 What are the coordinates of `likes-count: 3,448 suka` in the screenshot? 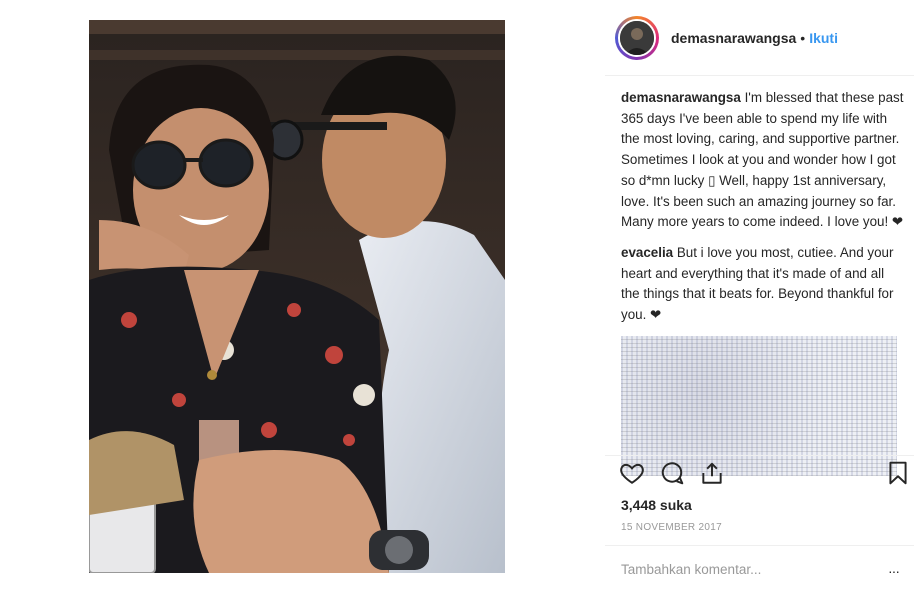 It's located at (656, 505).